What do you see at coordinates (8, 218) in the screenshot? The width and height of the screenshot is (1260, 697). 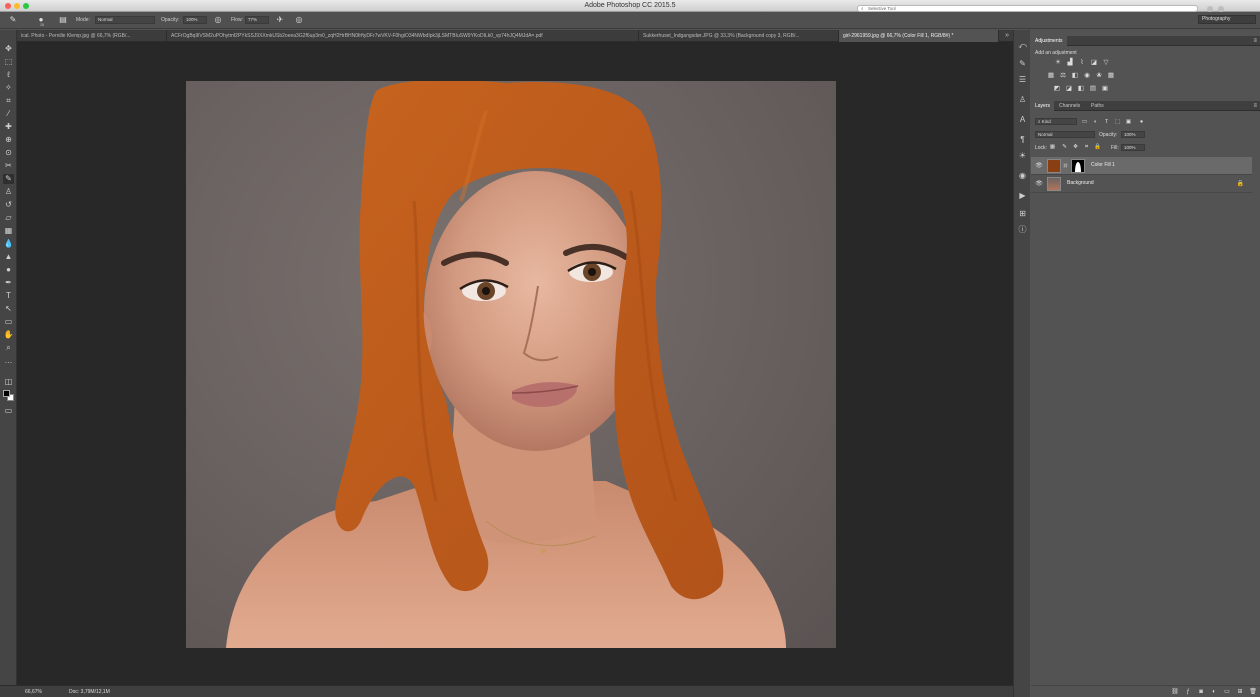 I see `eraser-tool-icon: ▱` at bounding box center [8, 218].